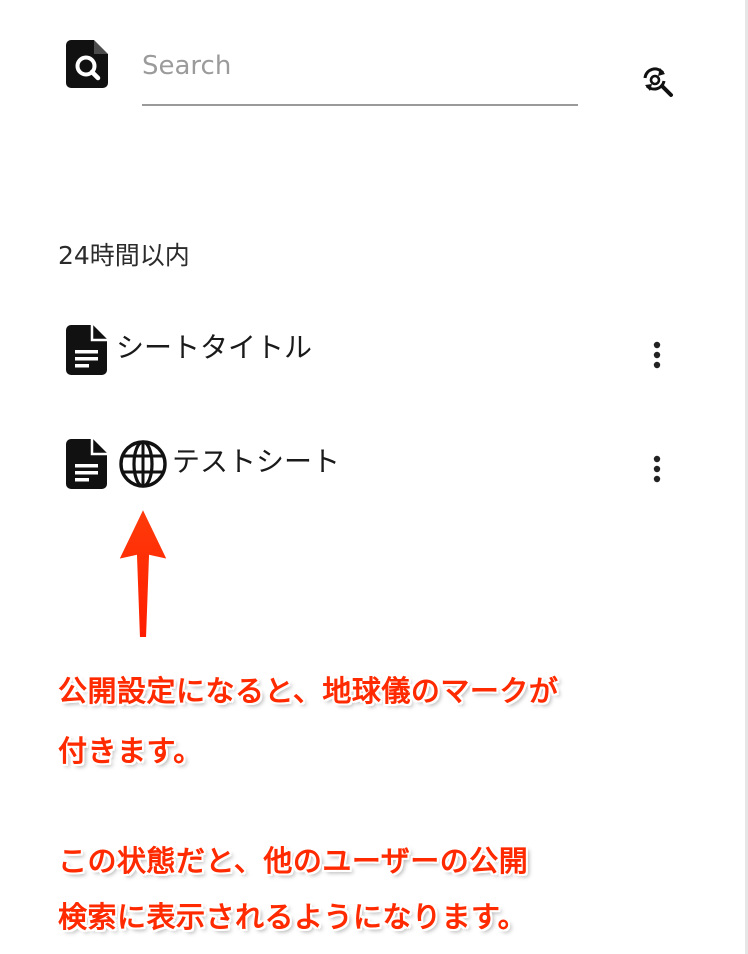 This screenshot has width=748, height=954. What do you see at coordinates (293, 861) in the screenshot?
I see `annotation-line: この状態だと、他のユーザーの公開` at bounding box center [293, 861].